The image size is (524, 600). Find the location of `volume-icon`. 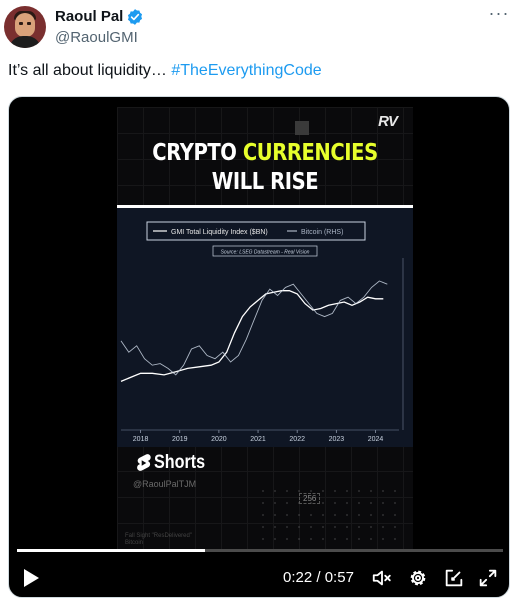

volume-icon is located at coordinates (382, 578).